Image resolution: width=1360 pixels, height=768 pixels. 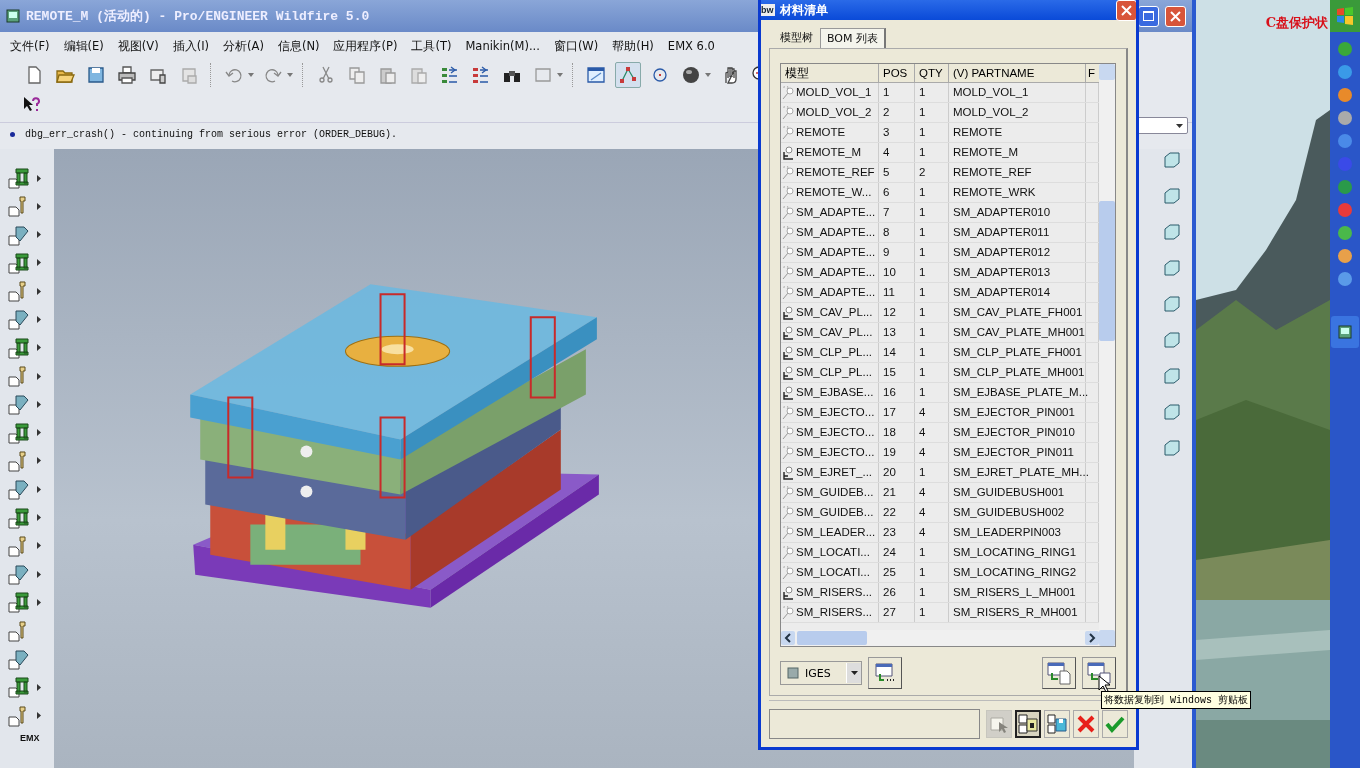 I want to click on menu-item: 编辑(E), so click(x=83, y=46).